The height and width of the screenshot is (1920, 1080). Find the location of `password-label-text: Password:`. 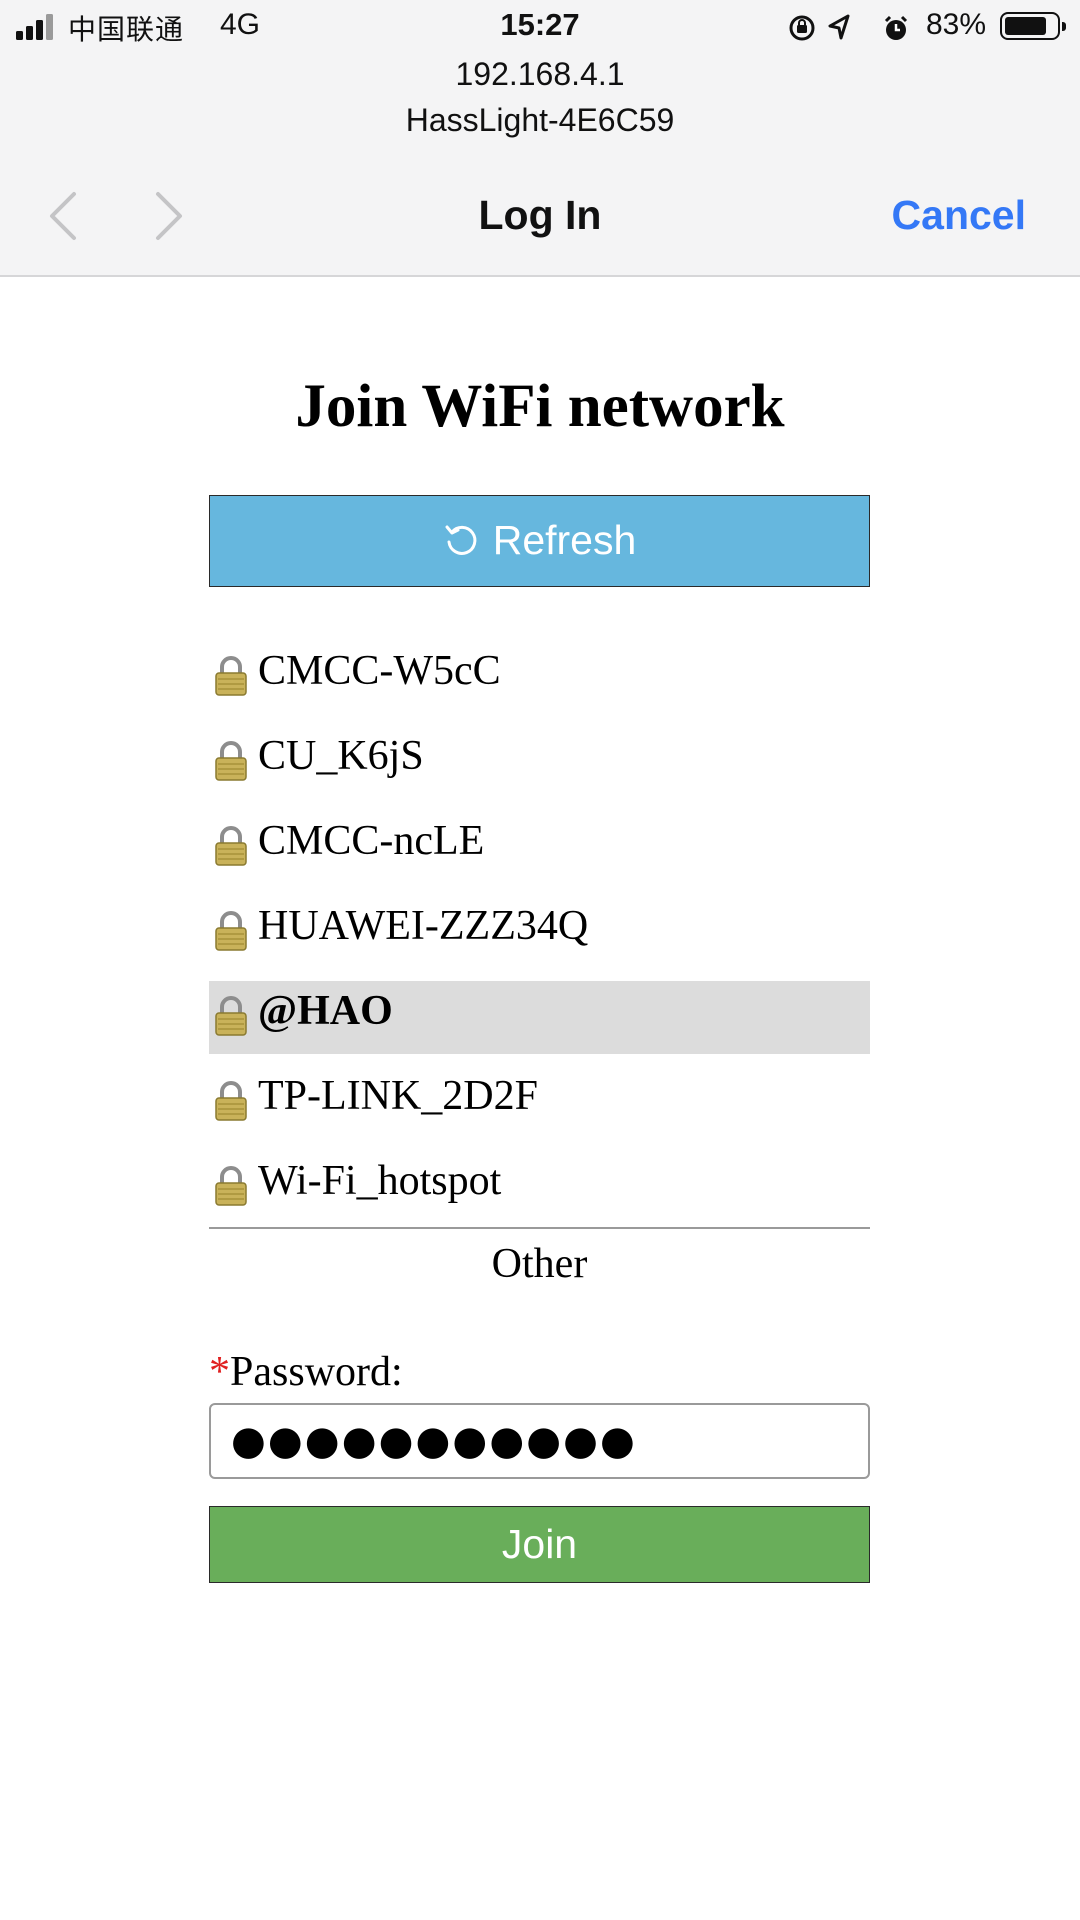

password-label-text: Password: is located at coordinates (316, 1372).